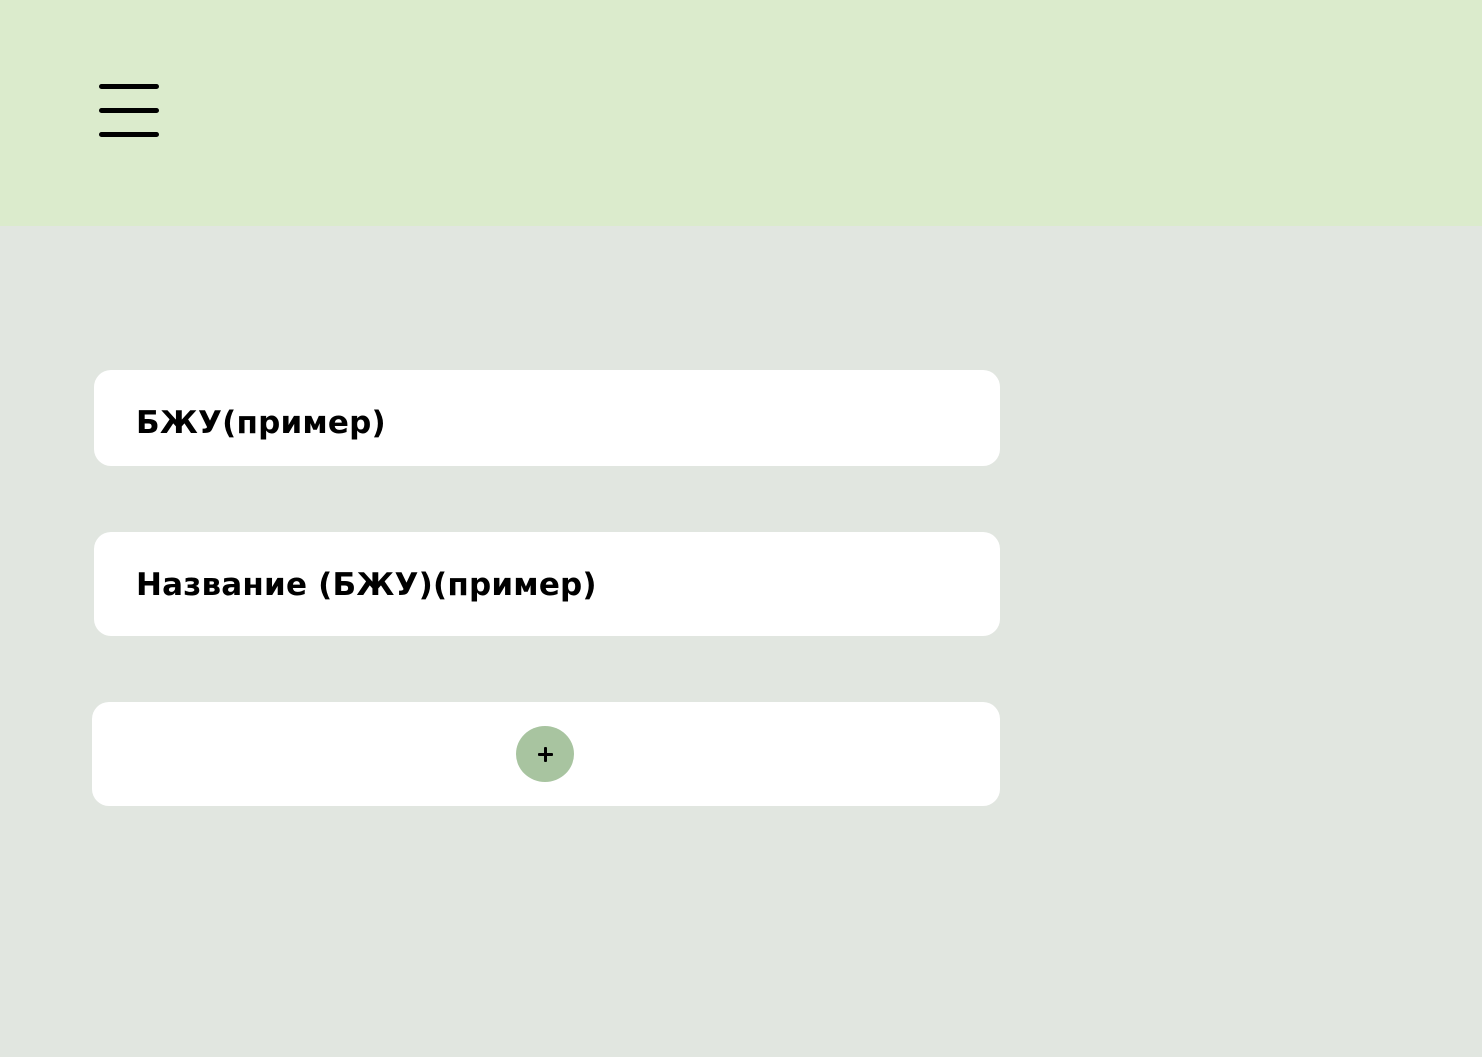 This screenshot has width=1482, height=1057. I want to click on list-item: Название (БЖУ)(пример), so click(547, 584).